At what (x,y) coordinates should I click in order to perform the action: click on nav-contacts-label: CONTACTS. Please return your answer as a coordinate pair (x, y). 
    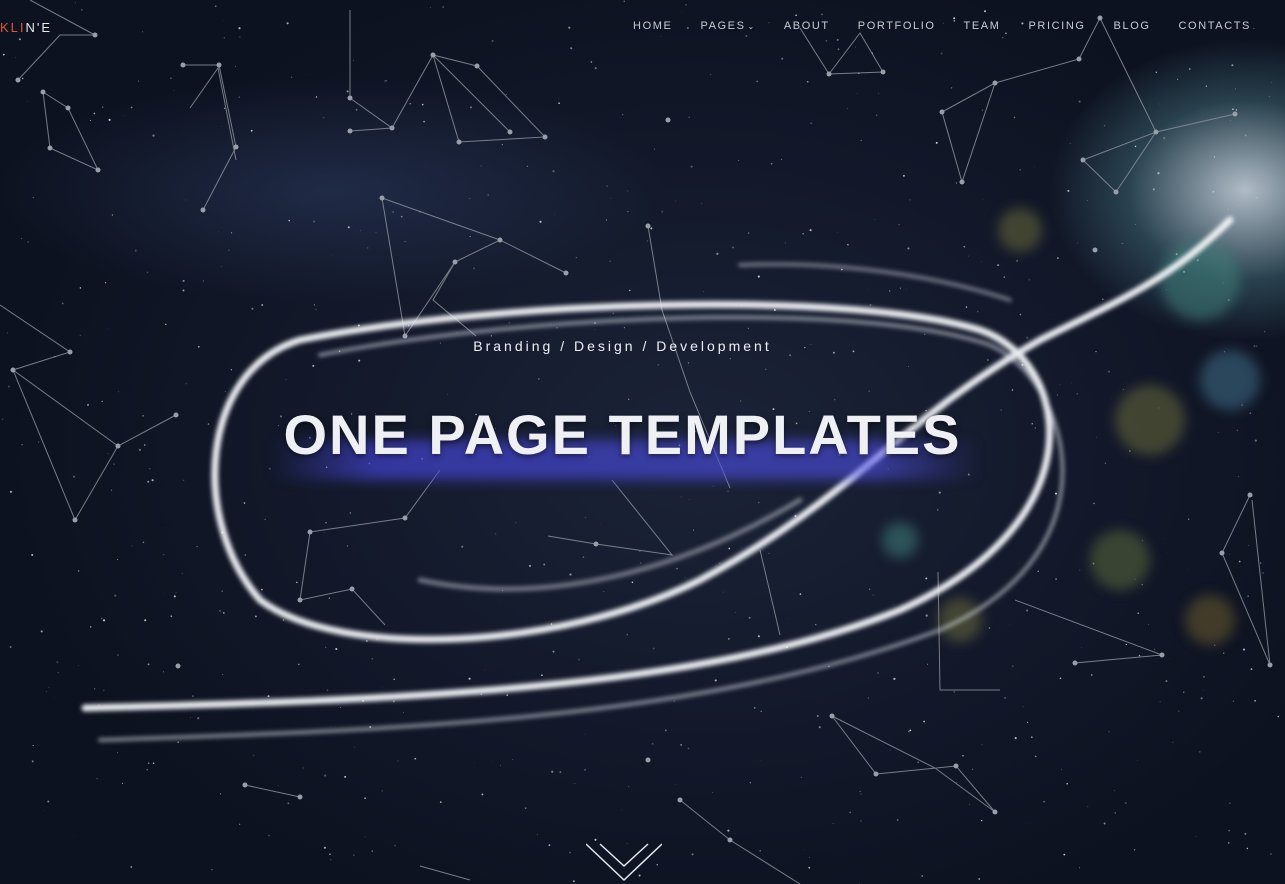
    Looking at the image, I should click on (1214, 26).